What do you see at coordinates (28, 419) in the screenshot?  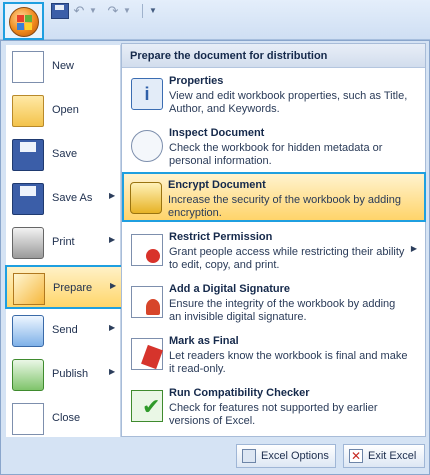 I see `close-document-icon` at bounding box center [28, 419].